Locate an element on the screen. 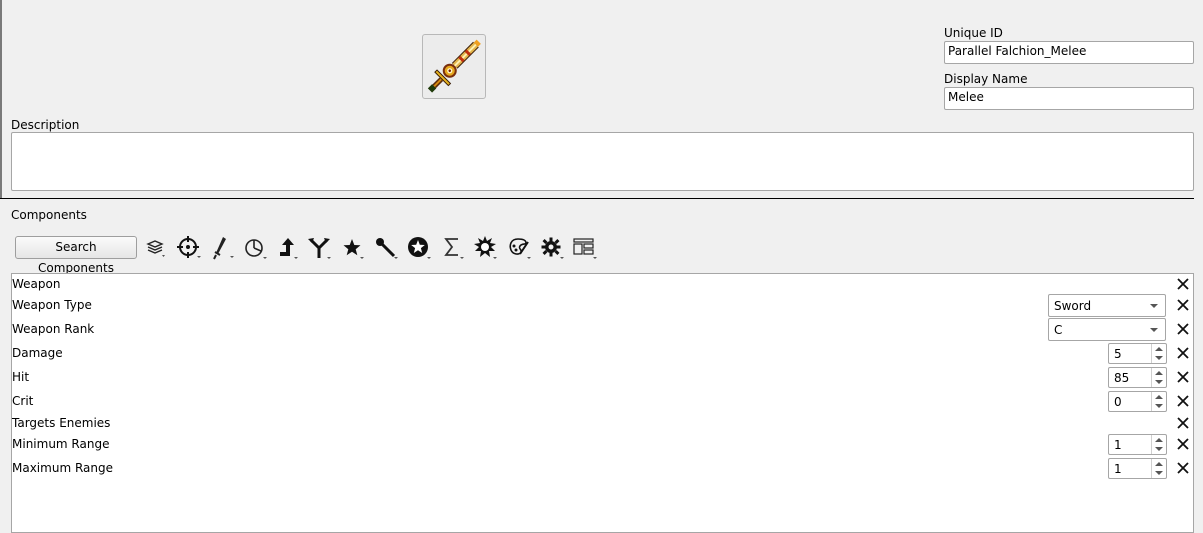  pie-clock-icon is located at coordinates (255, 248).